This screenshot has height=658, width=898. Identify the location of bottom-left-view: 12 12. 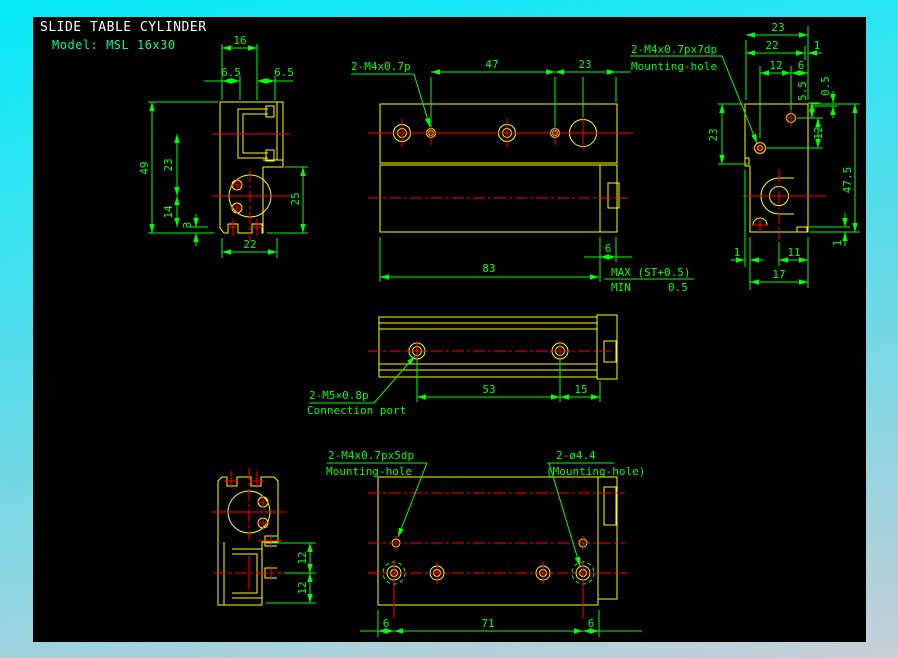
(264, 537).